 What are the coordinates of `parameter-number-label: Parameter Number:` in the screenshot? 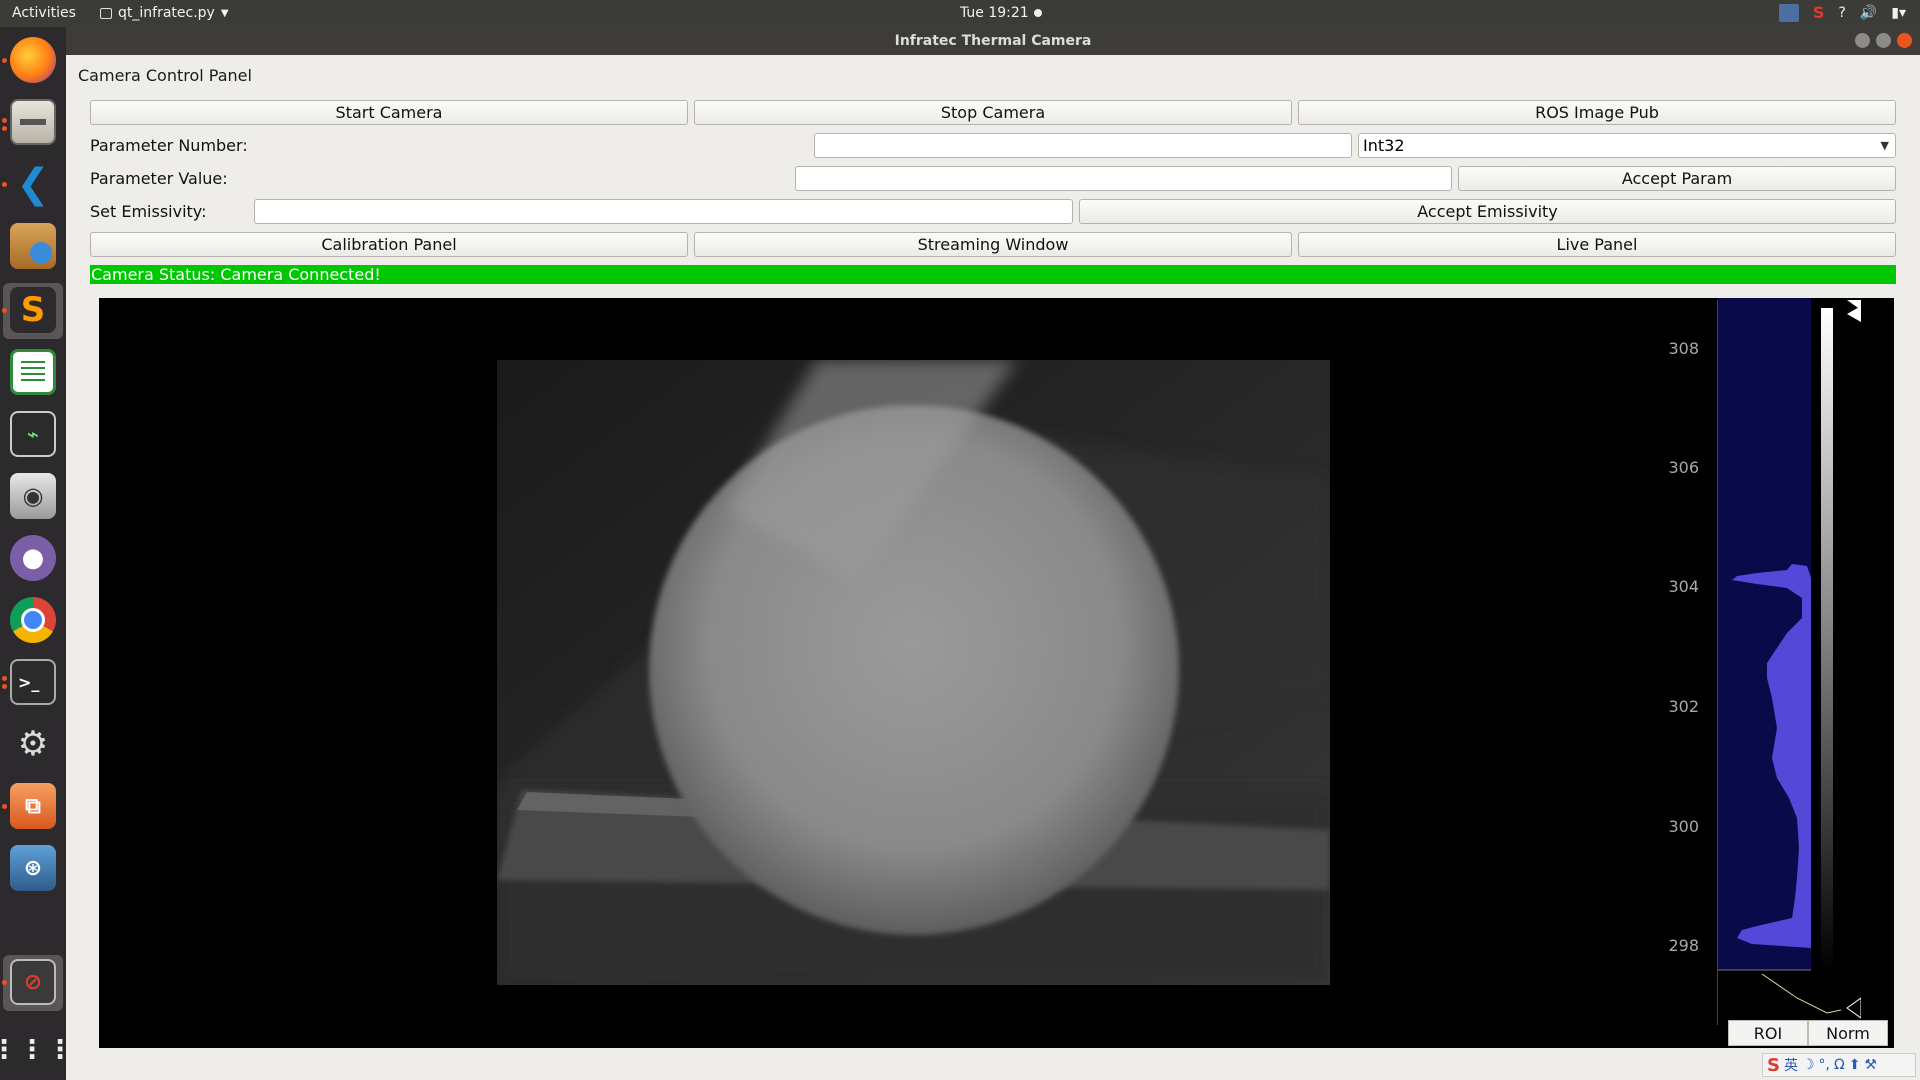 It's located at (169, 145).